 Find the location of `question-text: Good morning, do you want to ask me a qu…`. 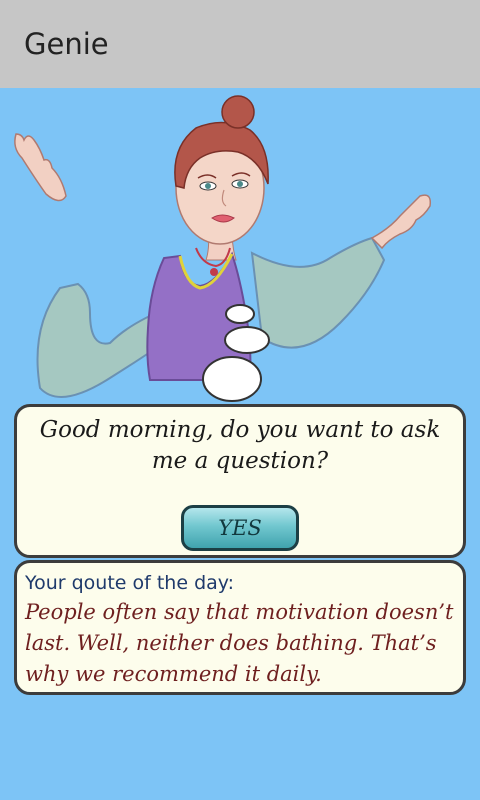

question-text: Good morning, do you want to ask me a qu… is located at coordinates (240, 445).